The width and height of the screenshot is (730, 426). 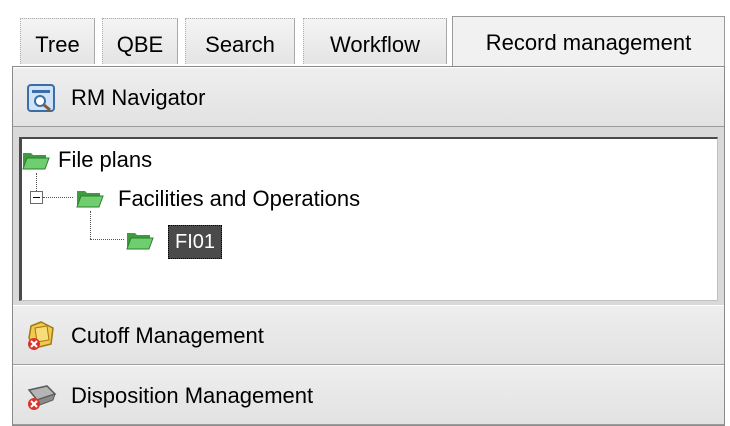 I want to click on tab-search: Search, so click(x=240, y=41).